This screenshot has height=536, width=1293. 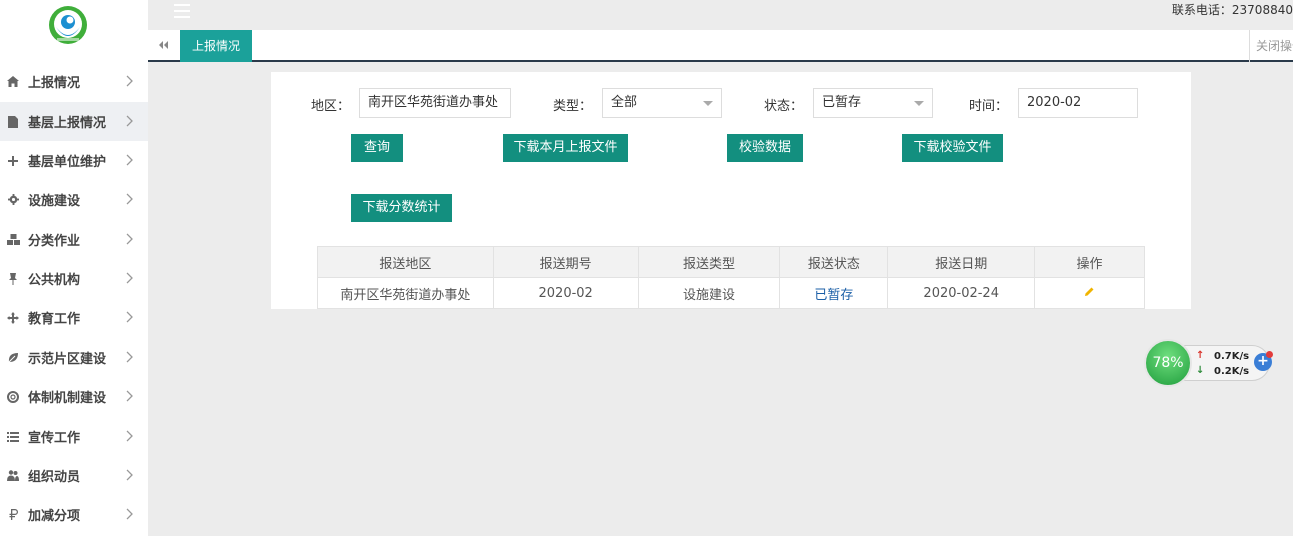 What do you see at coordinates (1208, 363) in the screenshot?
I see `network-speed-widget: 78% ↑ 0.7K/s ↓ 0.2K/s +` at bounding box center [1208, 363].